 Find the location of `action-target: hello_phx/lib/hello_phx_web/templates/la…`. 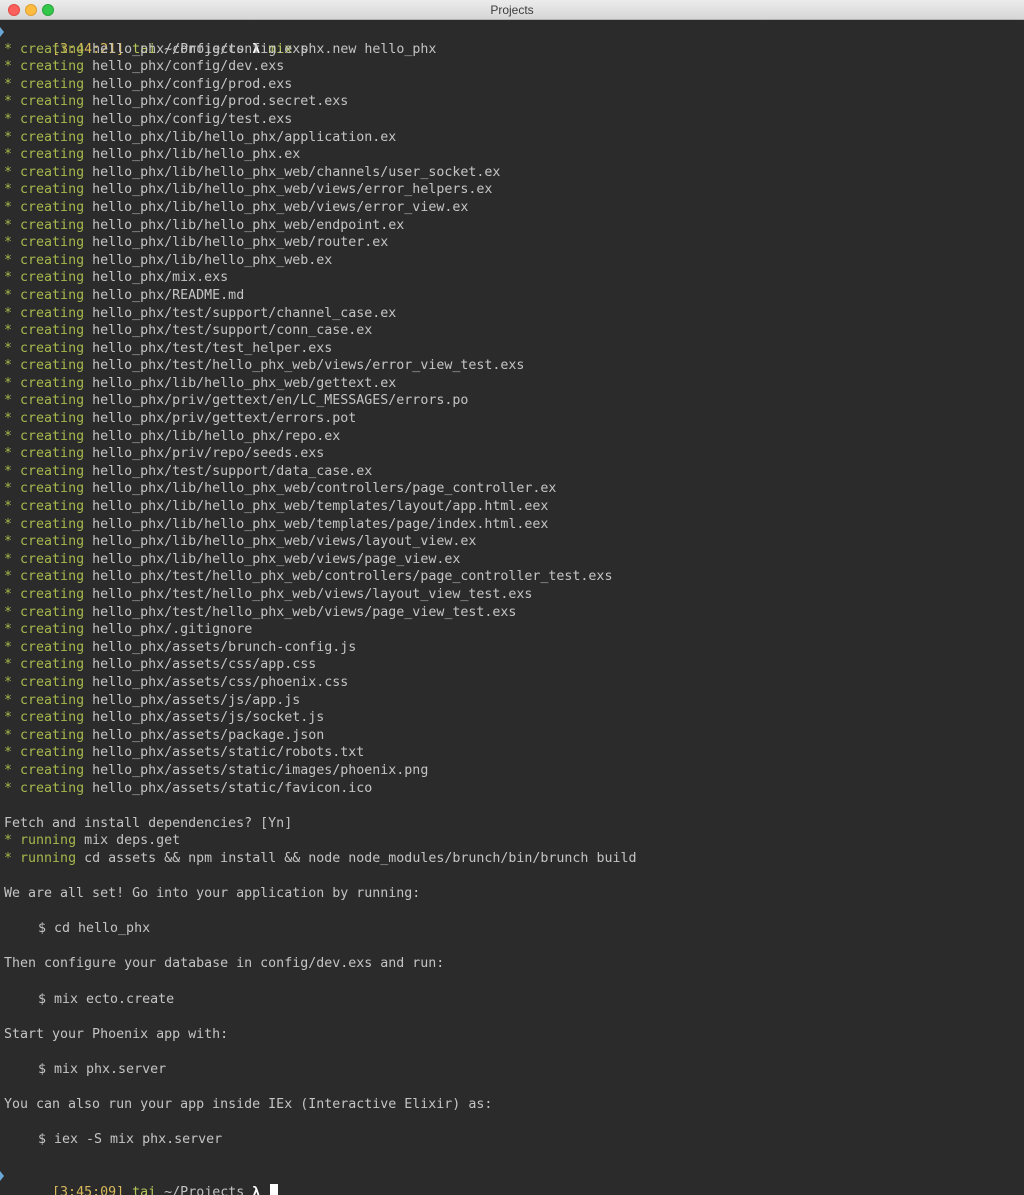

action-target: hello_phx/lib/hello_phx_web/templates/la… is located at coordinates (320, 507).